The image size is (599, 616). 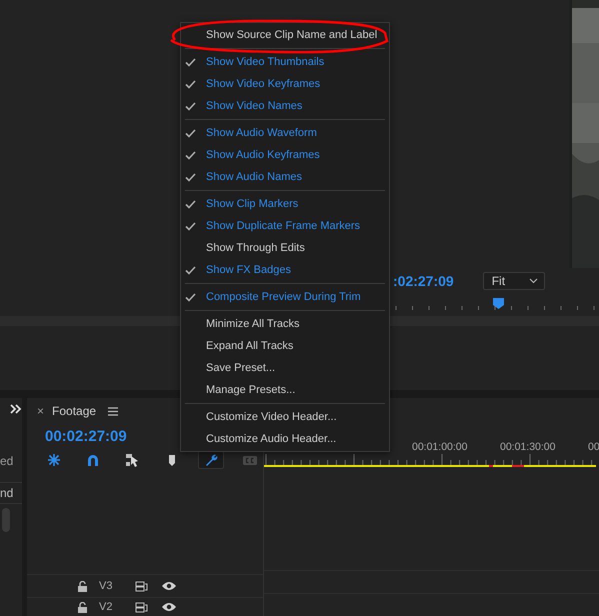 What do you see at coordinates (53, 460) in the screenshot?
I see `nest-icon` at bounding box center [53, 460].